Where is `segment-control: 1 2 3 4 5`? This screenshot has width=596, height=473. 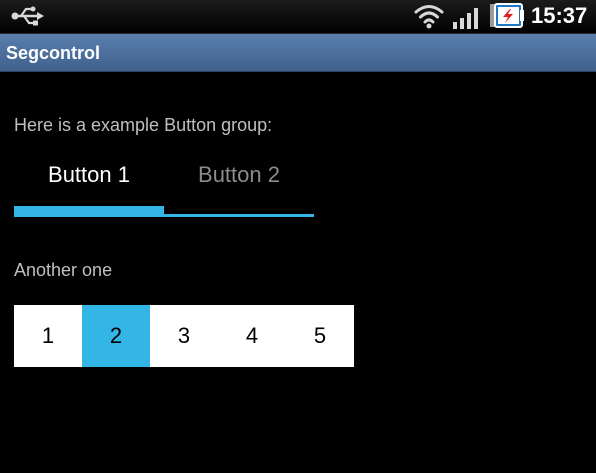
segment-control: 1 2 3 4 5 is located at coordinates (184, 336).